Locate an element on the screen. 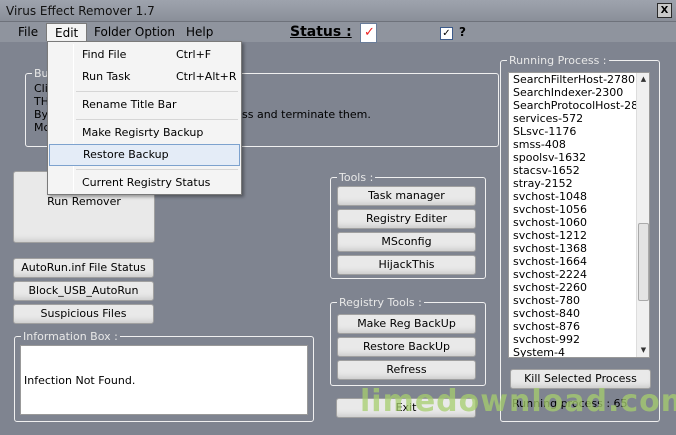 This screenshot has width=676, height=435. menu-item-rename-title-bar: Rename Title Bar is located at coordinates (144, 105).